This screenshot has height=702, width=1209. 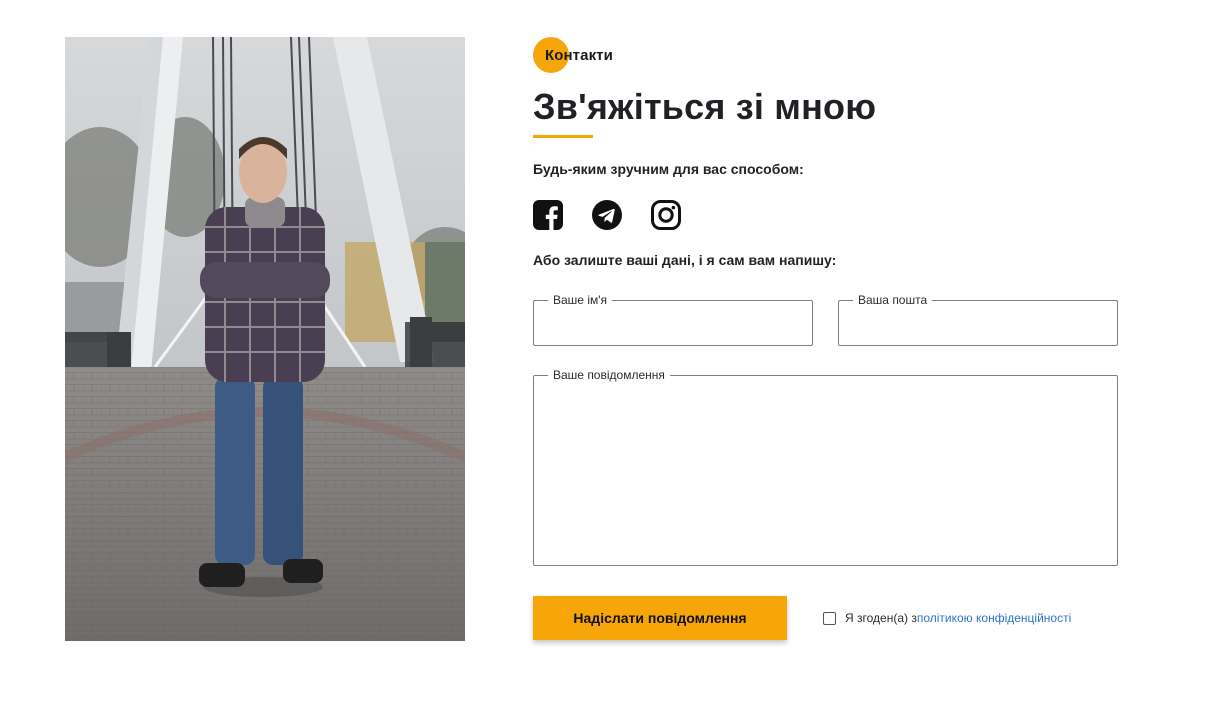 I want to click on social-lead-text: Будь-яким зручним для вас способом:, so click(x=668, y=169).